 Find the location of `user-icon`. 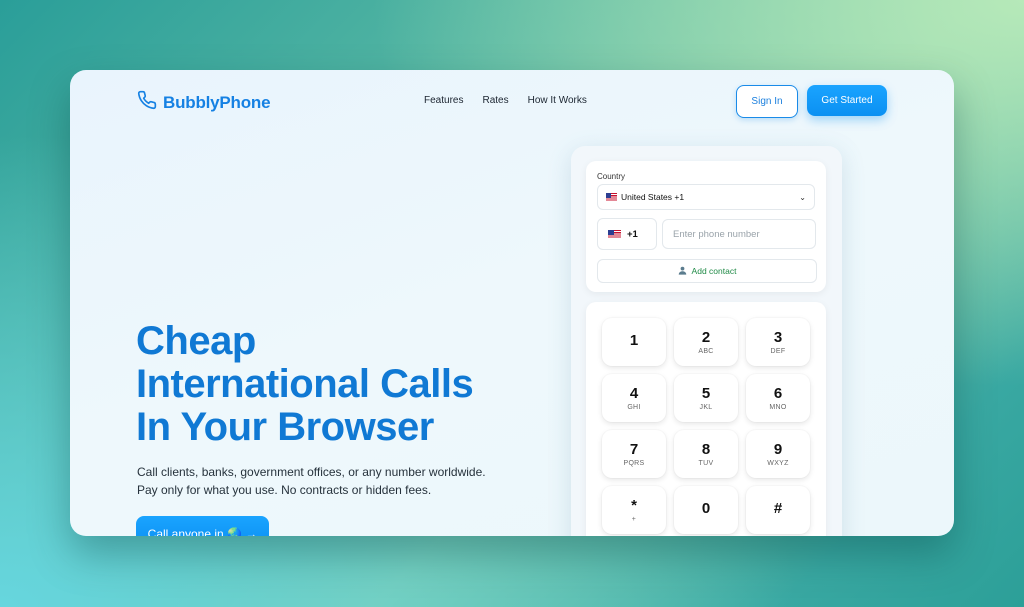

user-icon is located at coordinates (682, 271).